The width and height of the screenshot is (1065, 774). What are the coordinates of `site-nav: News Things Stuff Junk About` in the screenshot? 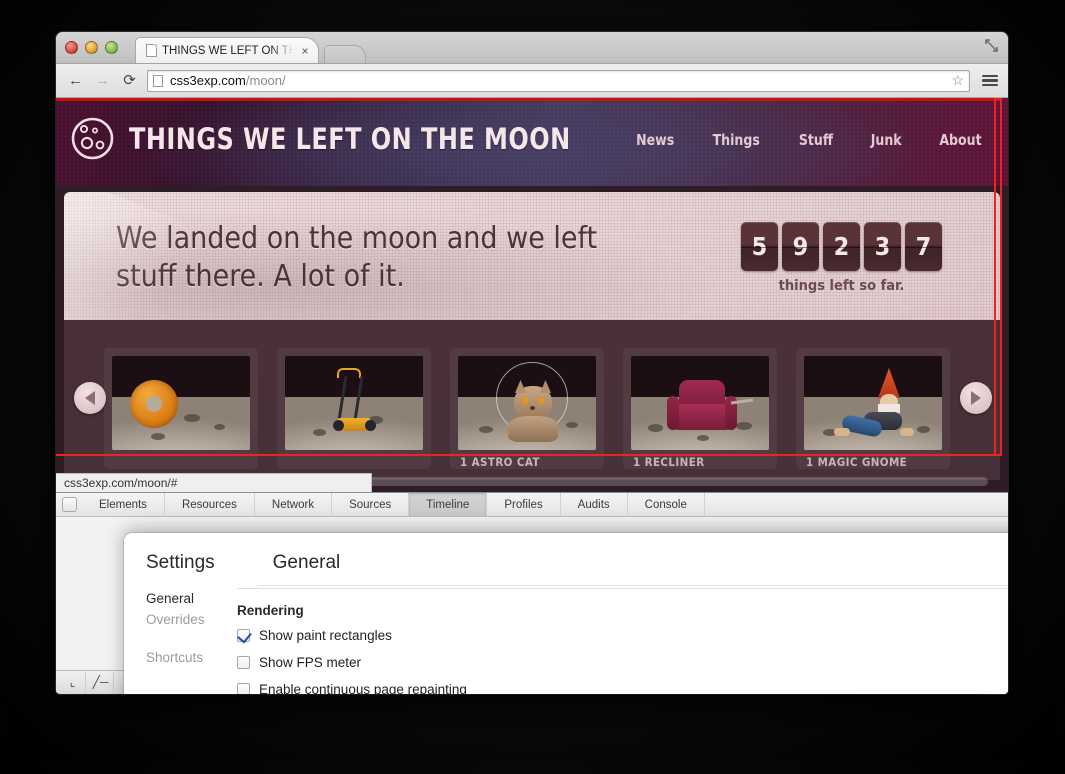 It's located at (809, 140).